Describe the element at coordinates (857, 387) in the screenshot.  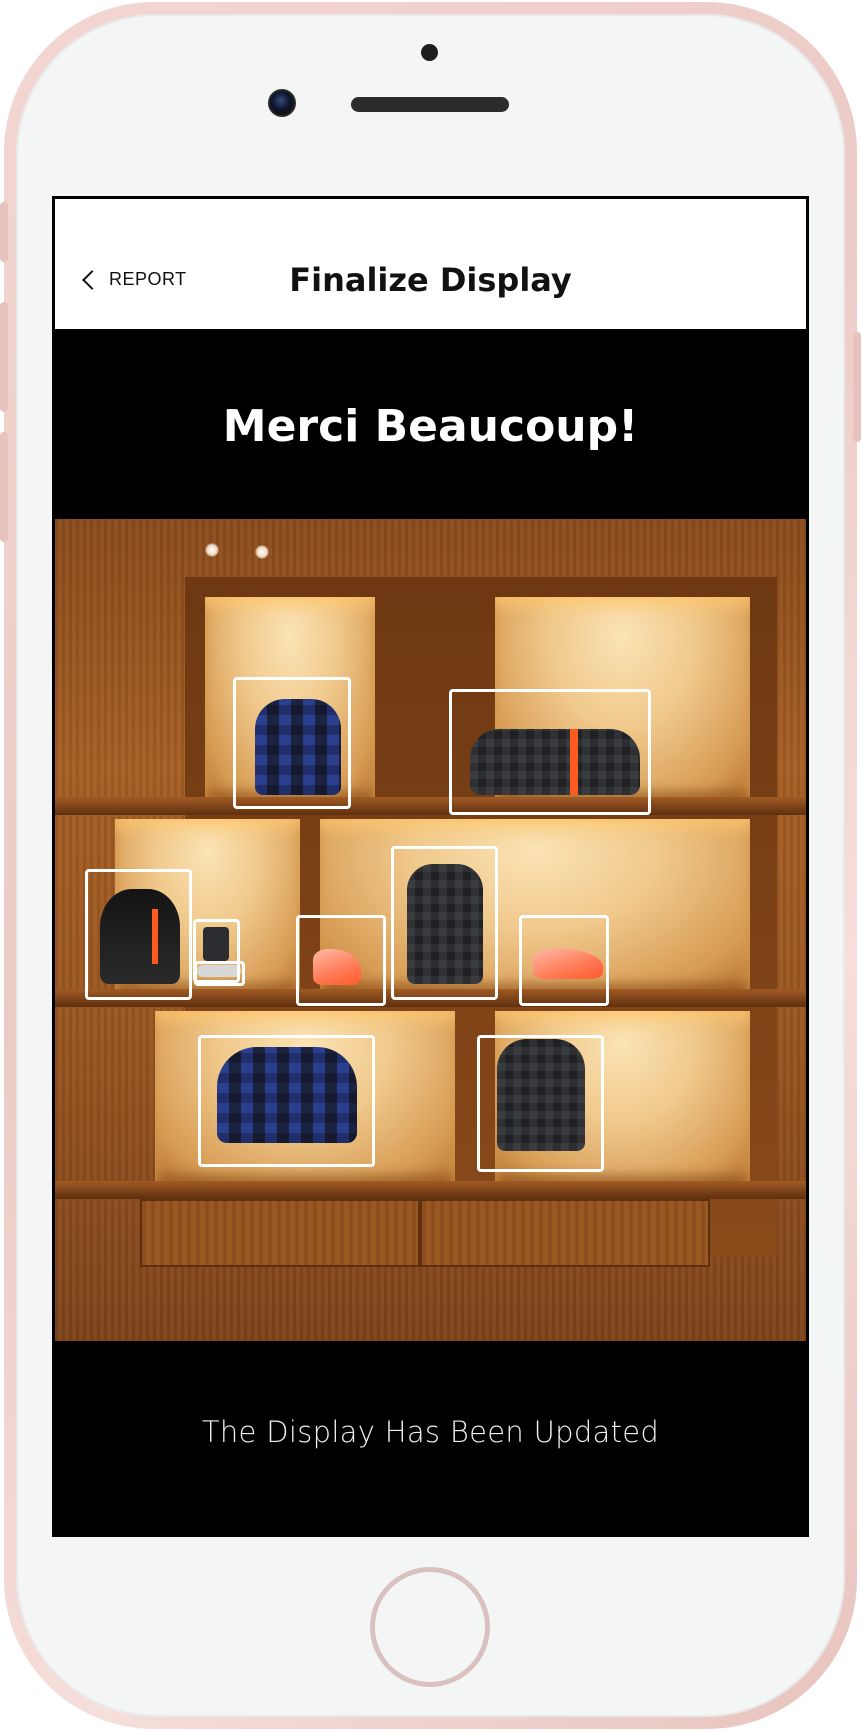
I see `power-button` at that location.